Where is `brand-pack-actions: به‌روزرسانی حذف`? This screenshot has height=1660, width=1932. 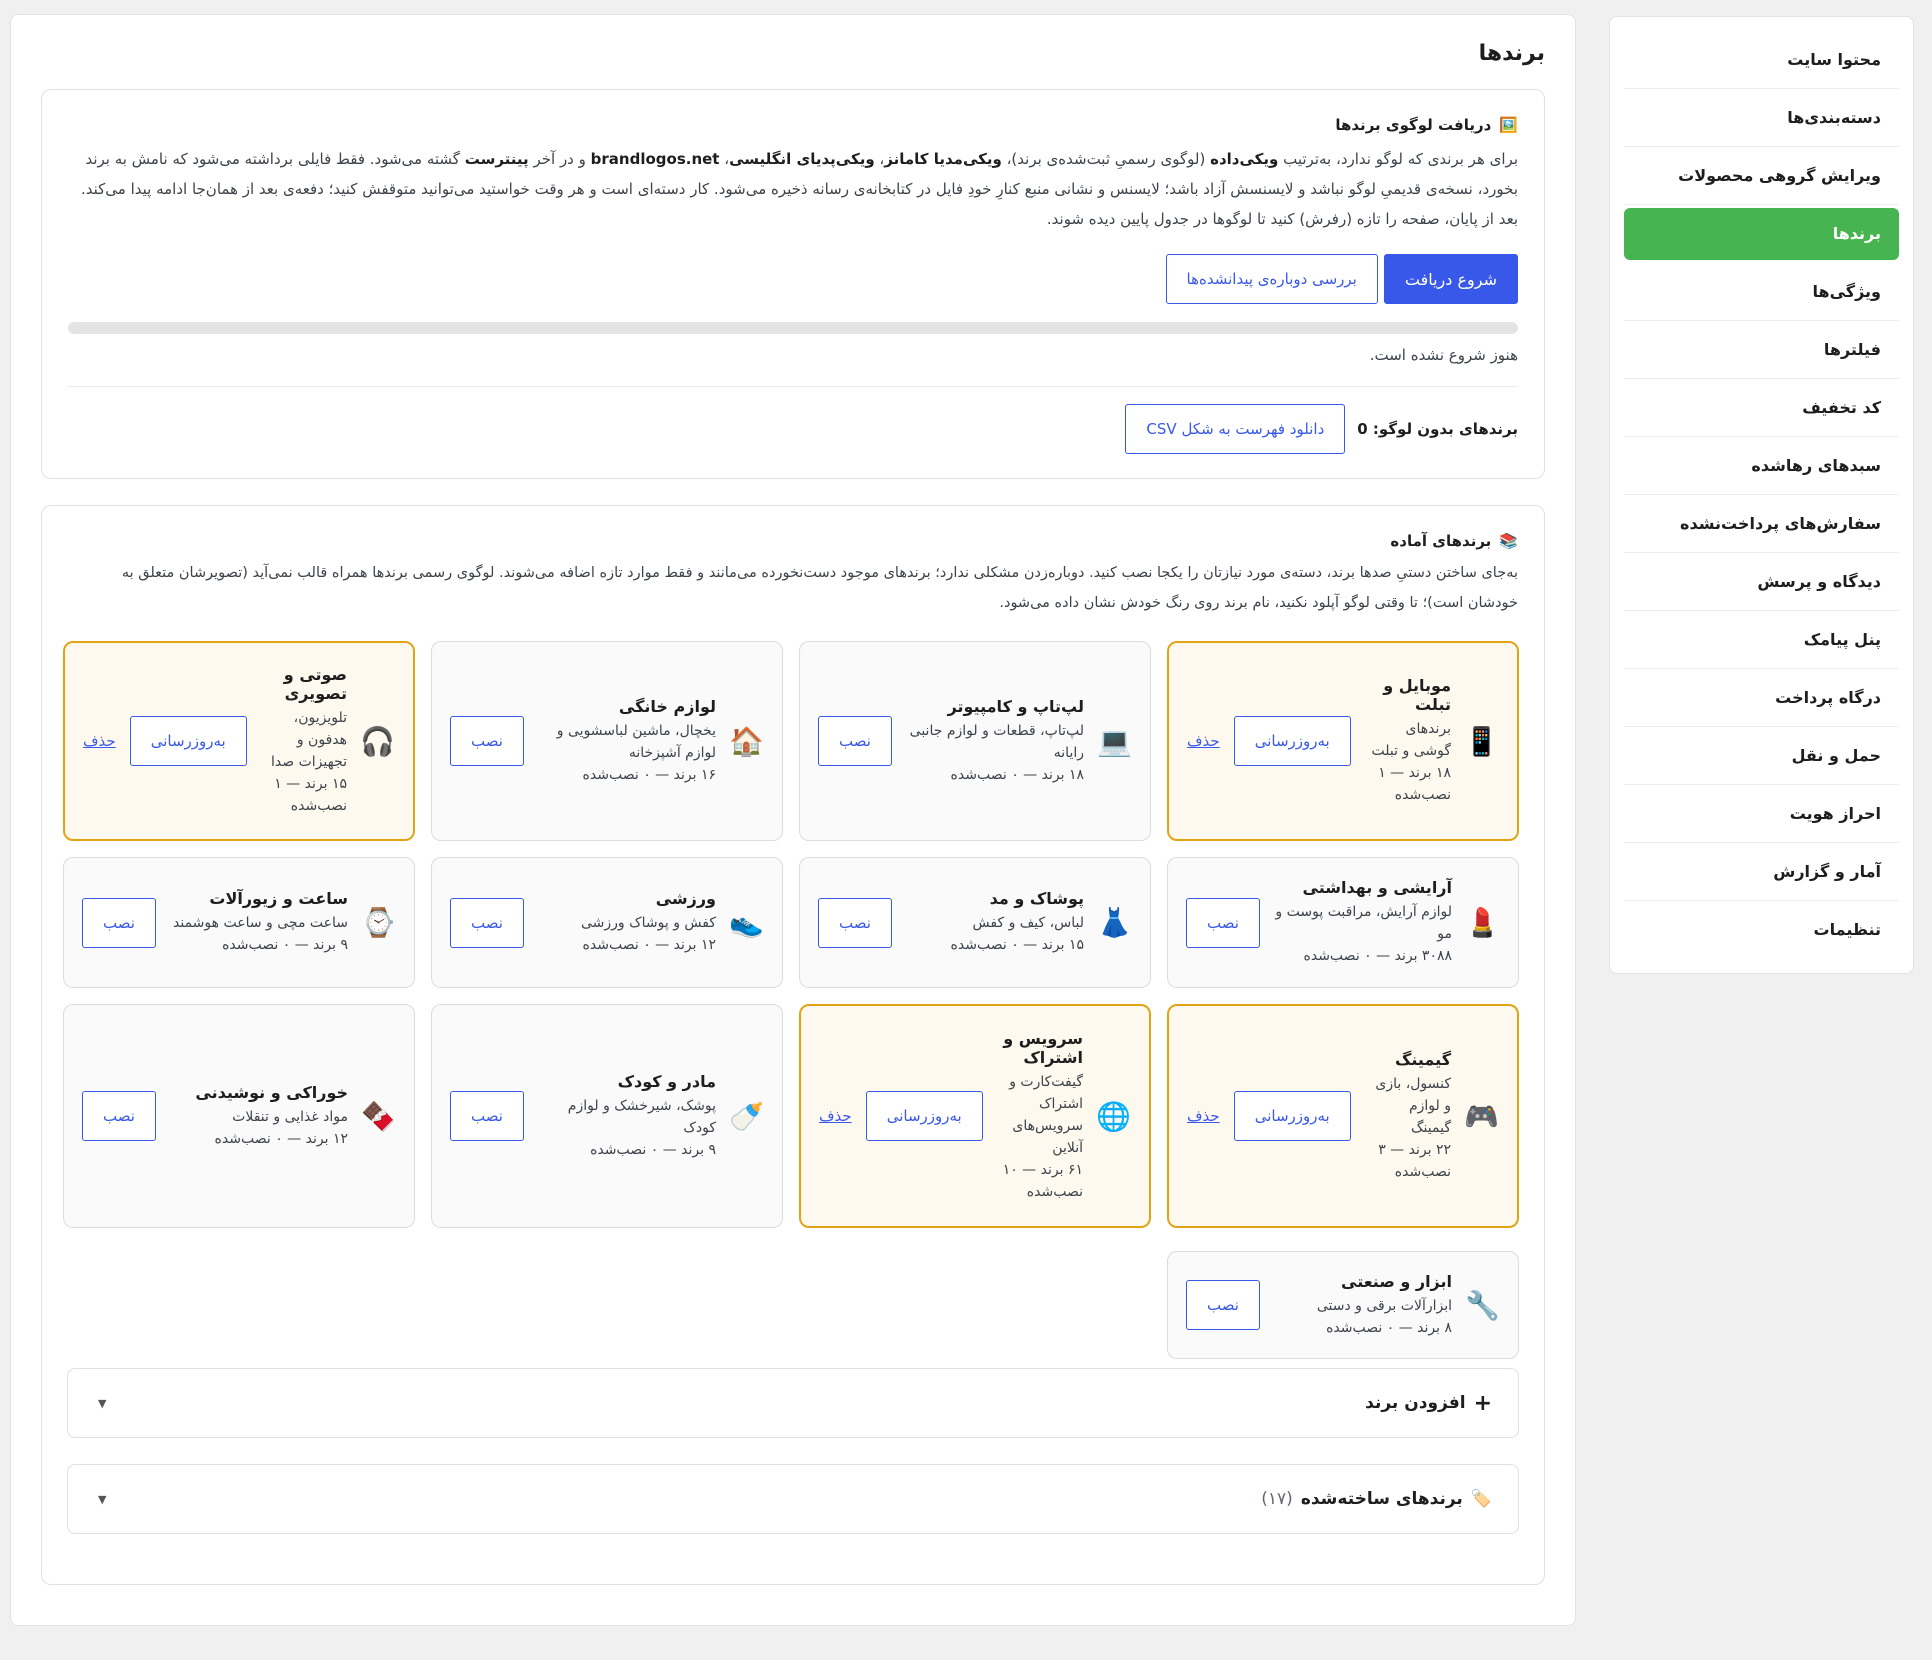 brand-pack-actions: به‌روزرسانی حذف is located at coordinates (1269, 1116).